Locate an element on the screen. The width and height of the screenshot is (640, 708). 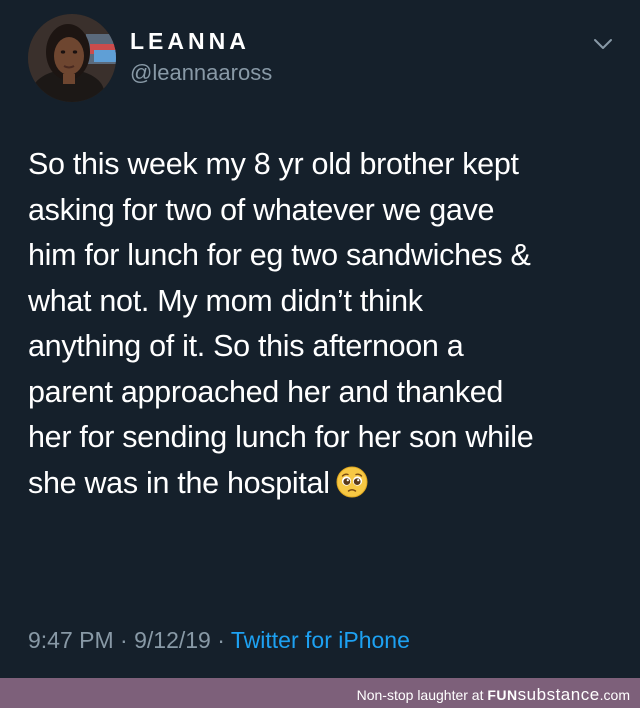
user-handle: @leannaaross is located at coordinates (201, 73).